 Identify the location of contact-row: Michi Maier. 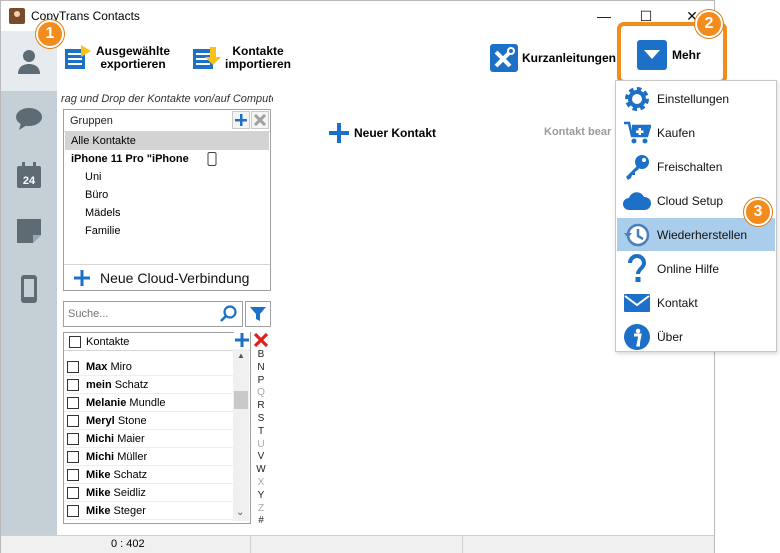
(157, 439).